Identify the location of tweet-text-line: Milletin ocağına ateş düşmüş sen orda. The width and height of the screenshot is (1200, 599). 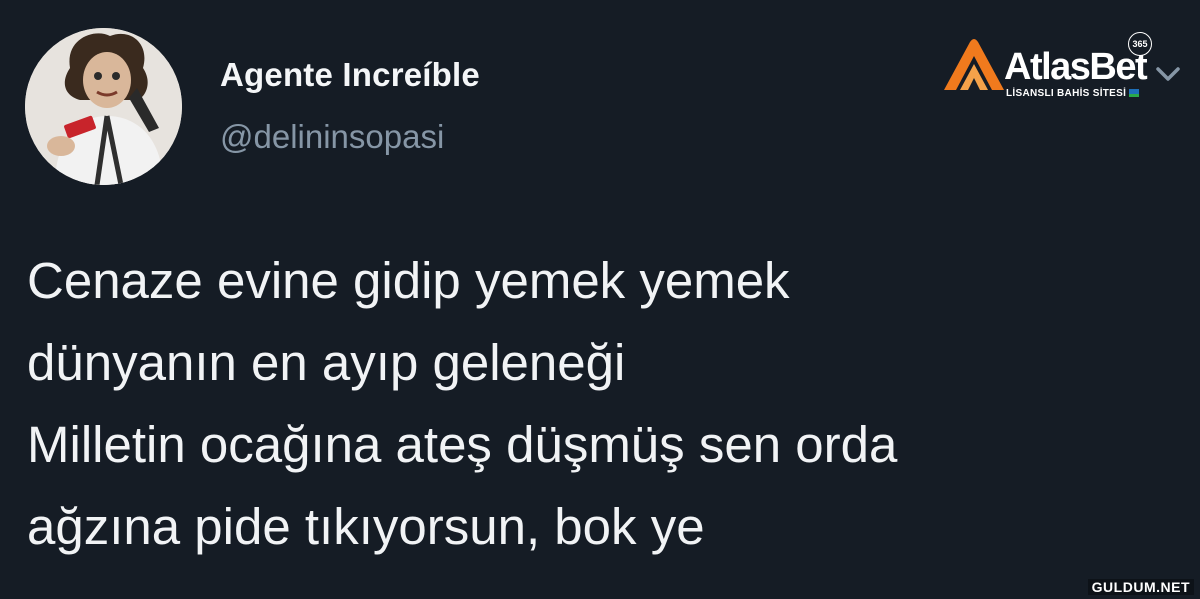
(462, 444).